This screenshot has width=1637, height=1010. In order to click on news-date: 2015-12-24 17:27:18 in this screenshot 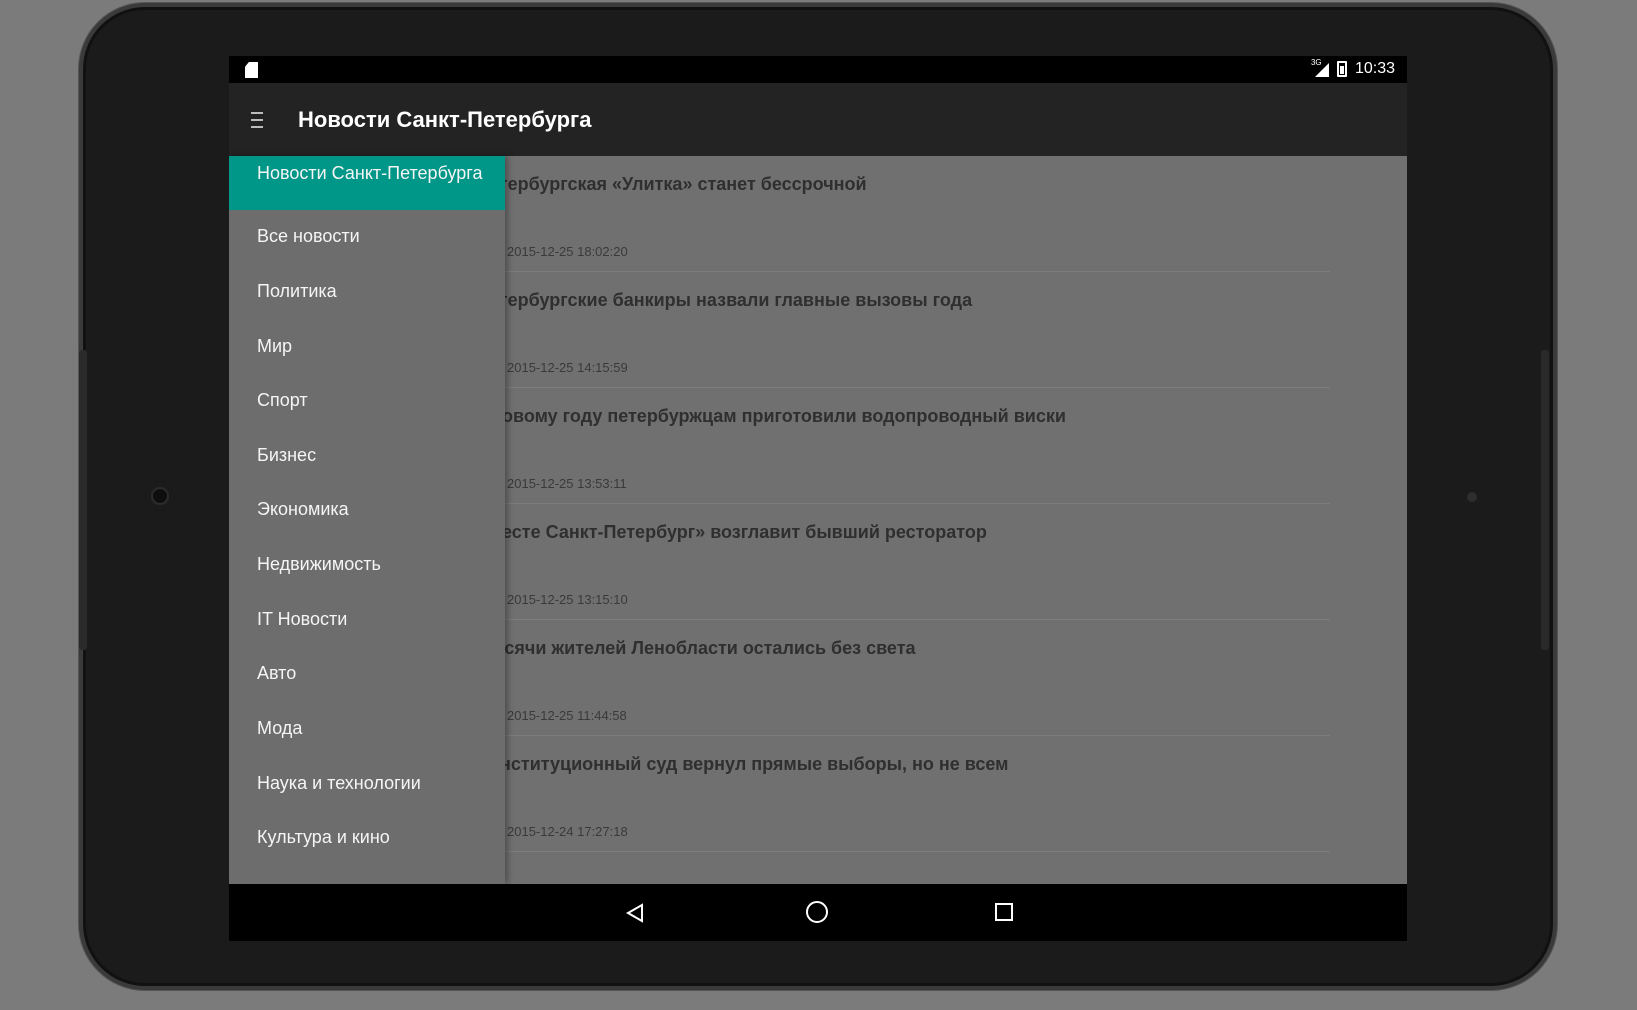, I will do `click(567, 831)`.